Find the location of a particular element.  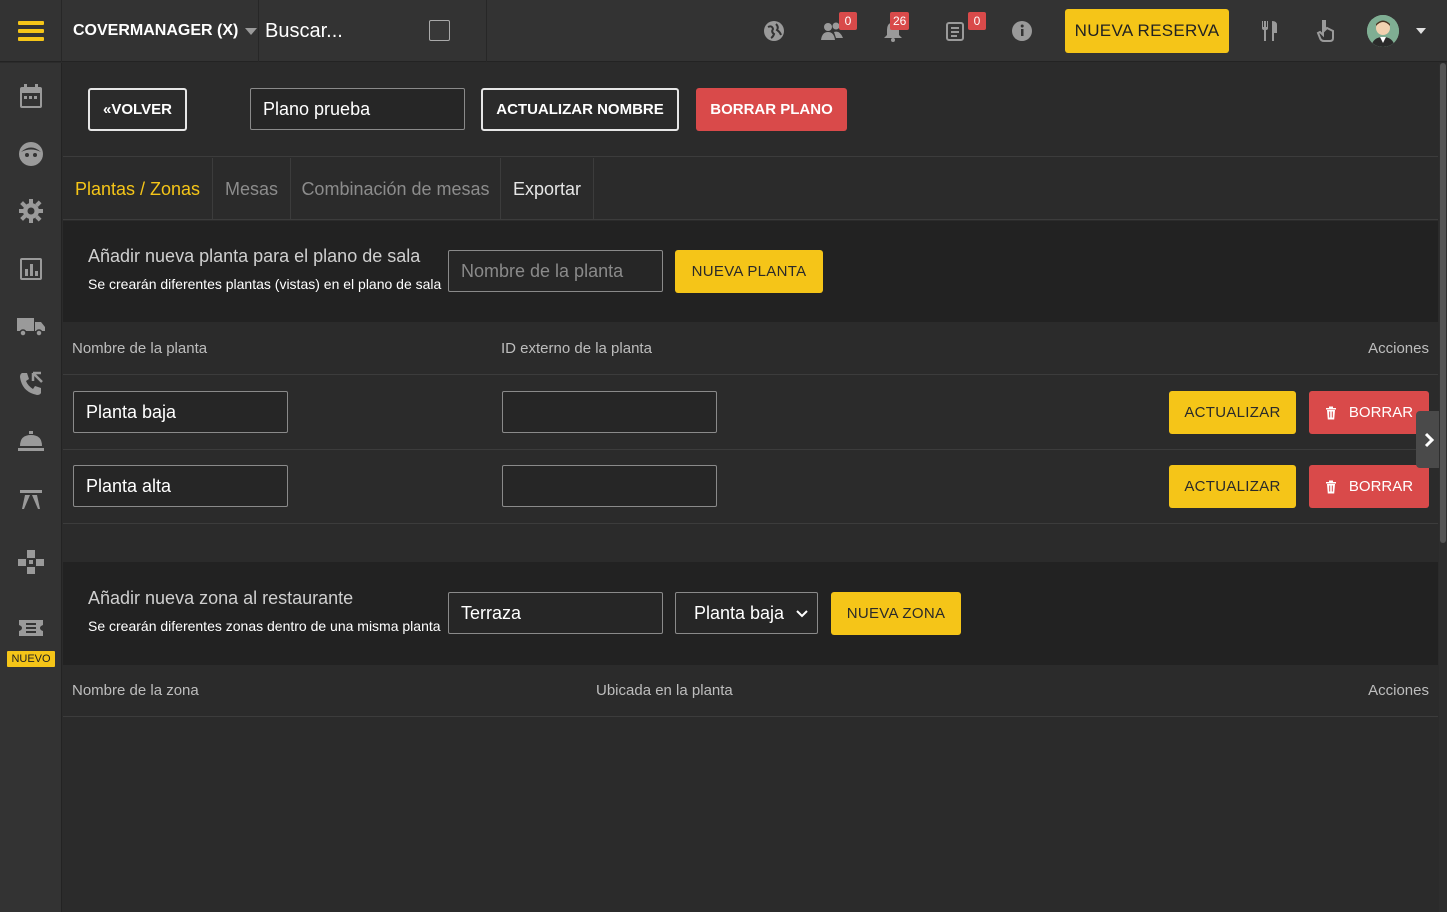

list-icon: 0 is located at coordinates (963, 29).